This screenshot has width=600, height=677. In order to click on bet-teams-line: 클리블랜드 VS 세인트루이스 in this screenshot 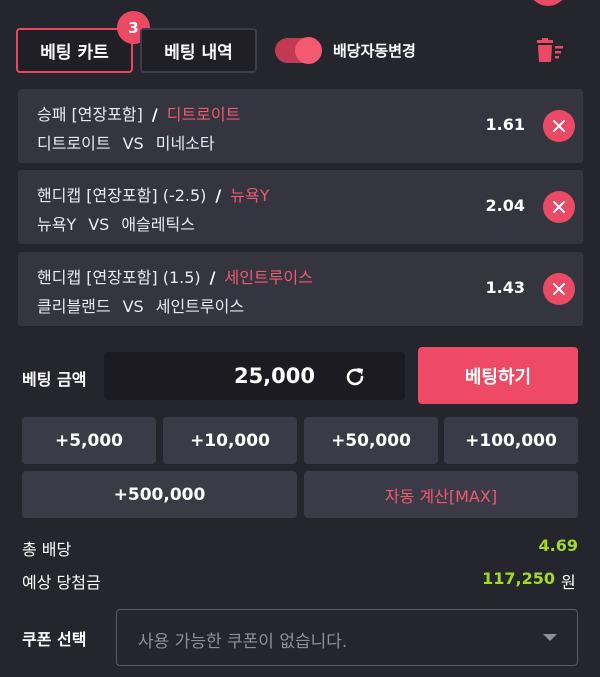, I will do `click(140, 305)`.